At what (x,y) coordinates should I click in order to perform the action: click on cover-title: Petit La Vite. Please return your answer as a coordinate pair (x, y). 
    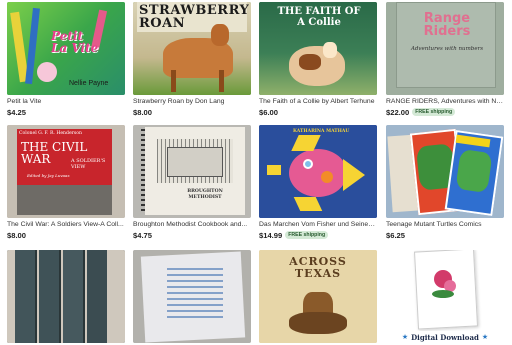
    Looking at the image, I should click on (75, 42).